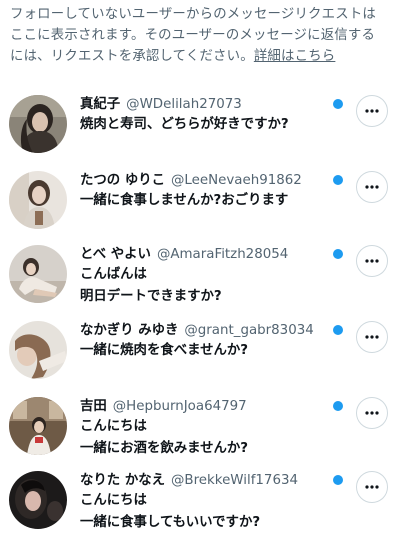 This screenshot has height=544, width=400. Describe the element at coordinates (184, 200) in the screenshot. I see `message-preview: 一緒に食事しませんか?おごります` at that location.